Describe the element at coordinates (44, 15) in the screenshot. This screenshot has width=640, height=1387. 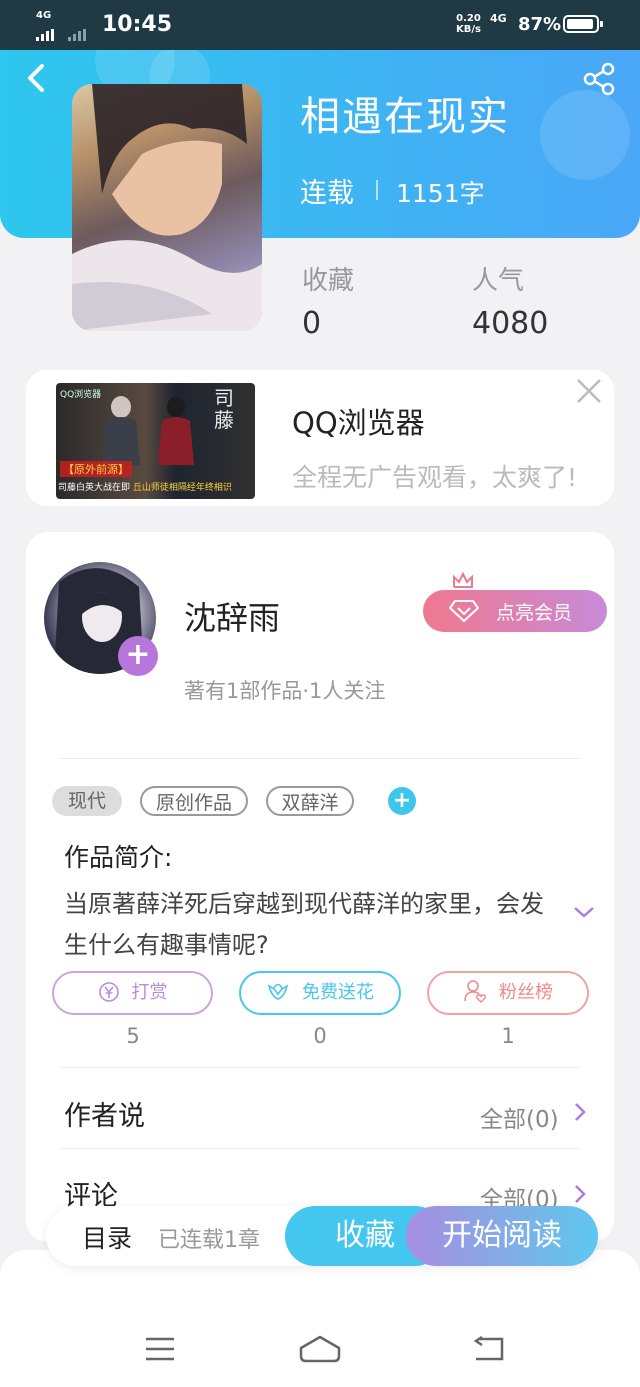
I see `network-type: 4G` at that location.